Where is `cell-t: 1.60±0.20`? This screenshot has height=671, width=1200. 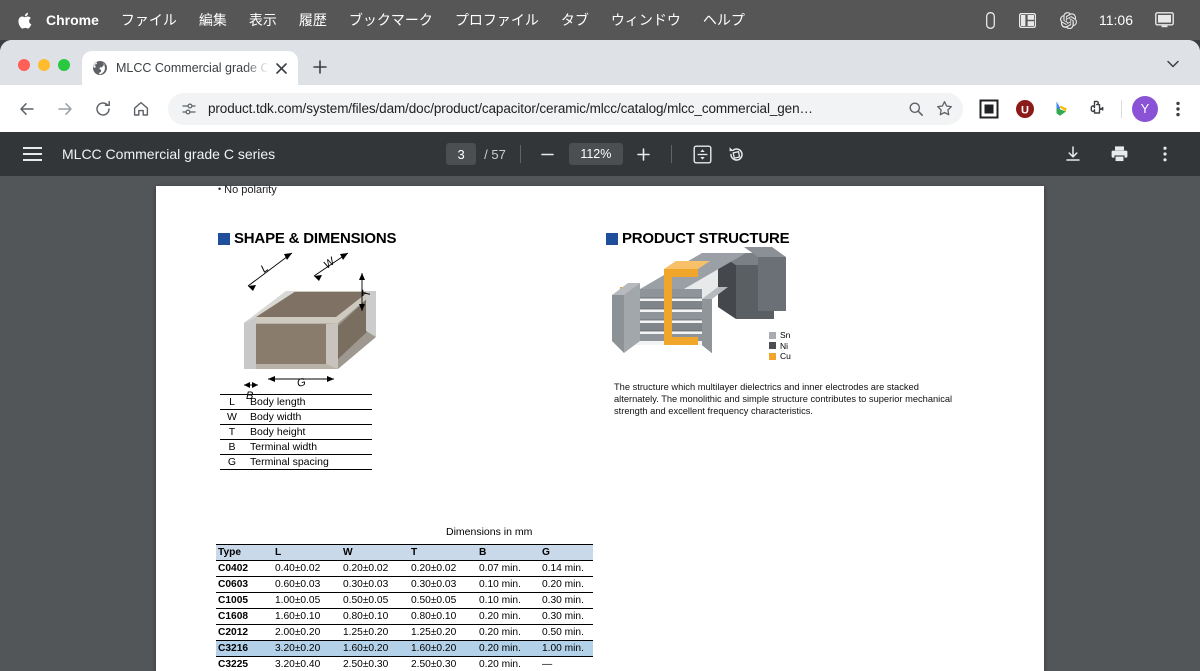 cell-t: 1.60±0.20 is located at coordinates (443, 648).